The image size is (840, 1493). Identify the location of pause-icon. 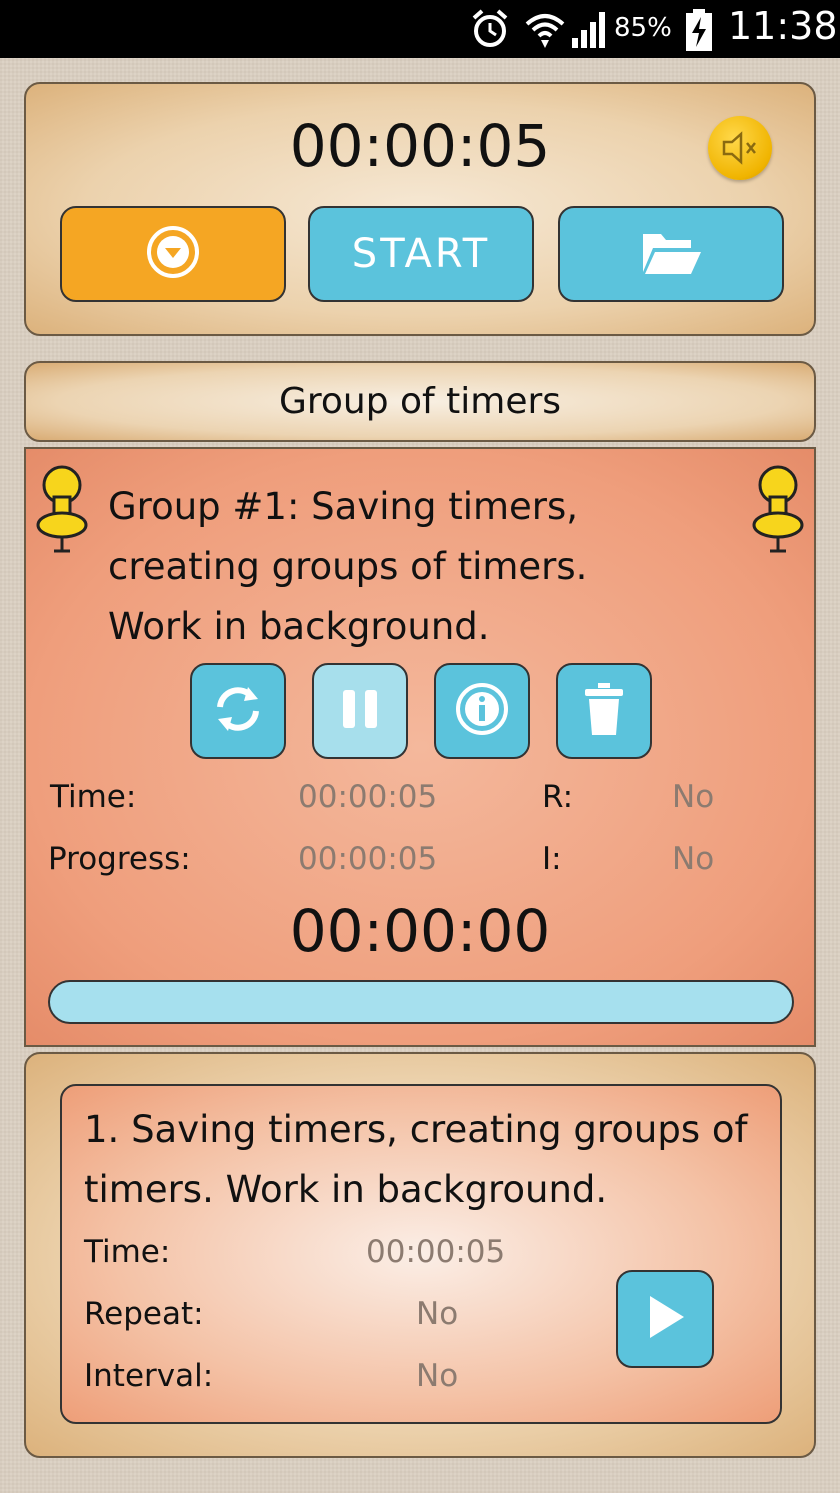
(360, 711).